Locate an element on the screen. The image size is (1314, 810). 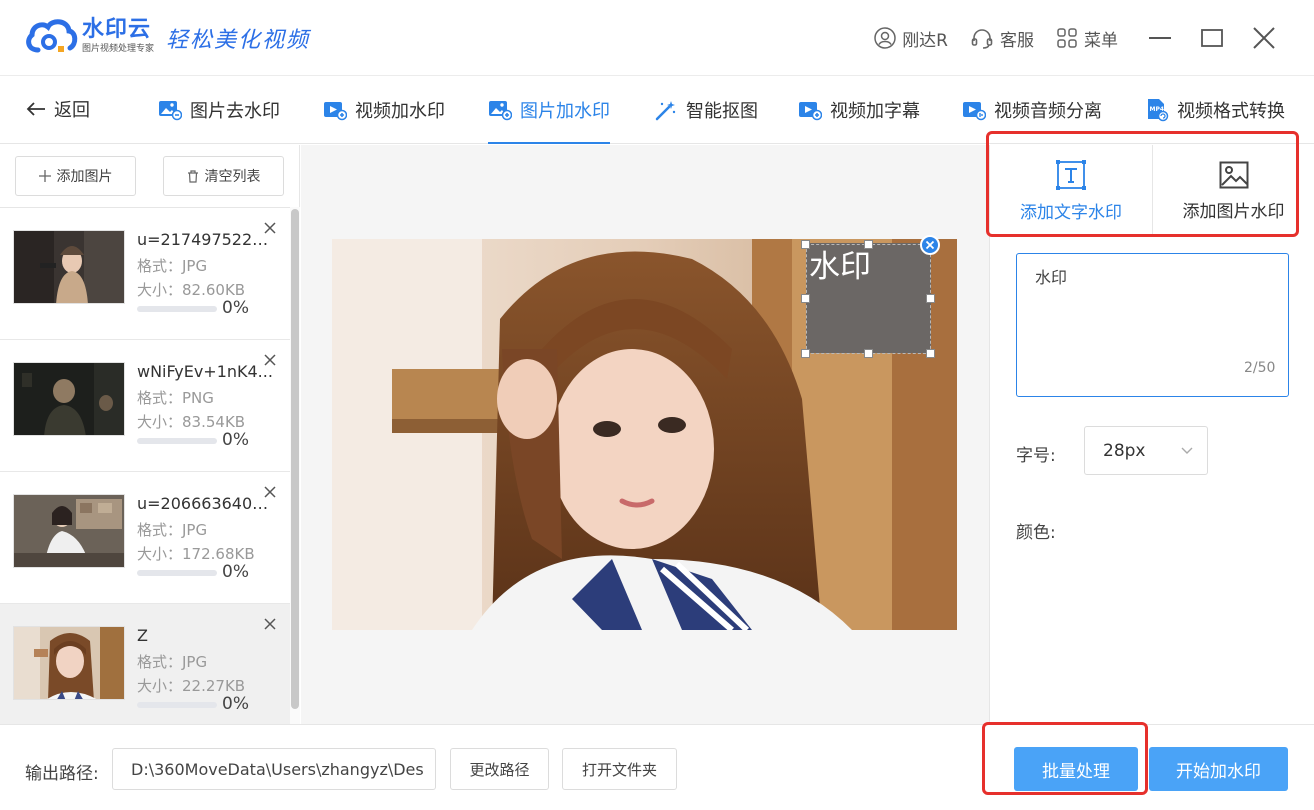
output-path-field: D:\360MoveData\Users\zhangyz\Des is located at coordinates (274, 769).